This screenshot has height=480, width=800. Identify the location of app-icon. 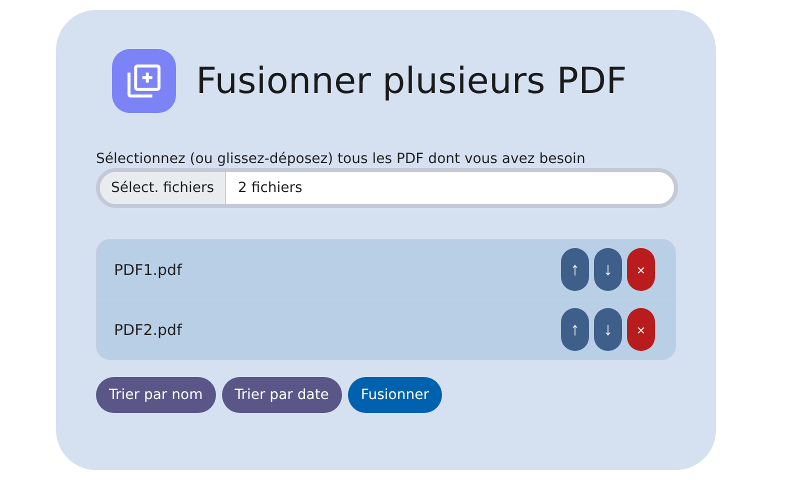
(144, 81).